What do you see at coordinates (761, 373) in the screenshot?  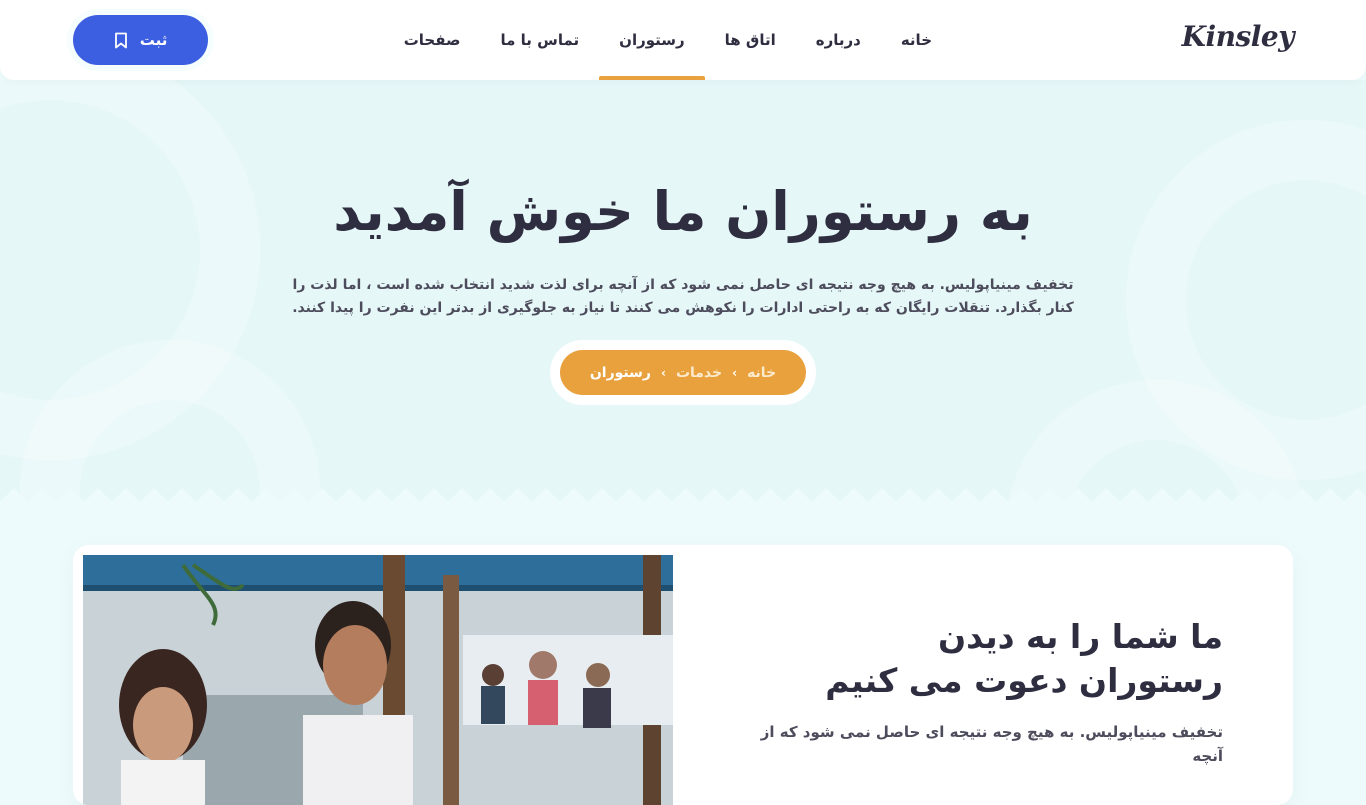 I see `breadcrumb-home: خانه` at bounding box center [761, 373].